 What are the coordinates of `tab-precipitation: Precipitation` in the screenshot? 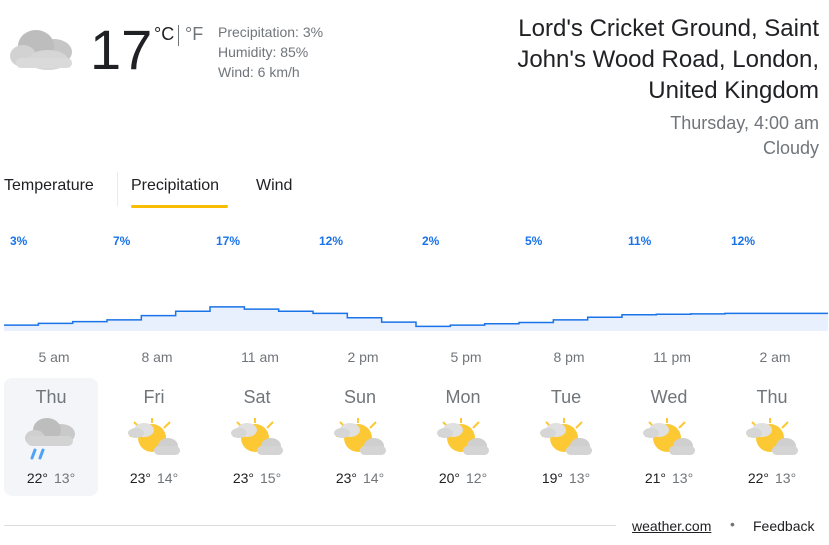 It's located at (175, 186).